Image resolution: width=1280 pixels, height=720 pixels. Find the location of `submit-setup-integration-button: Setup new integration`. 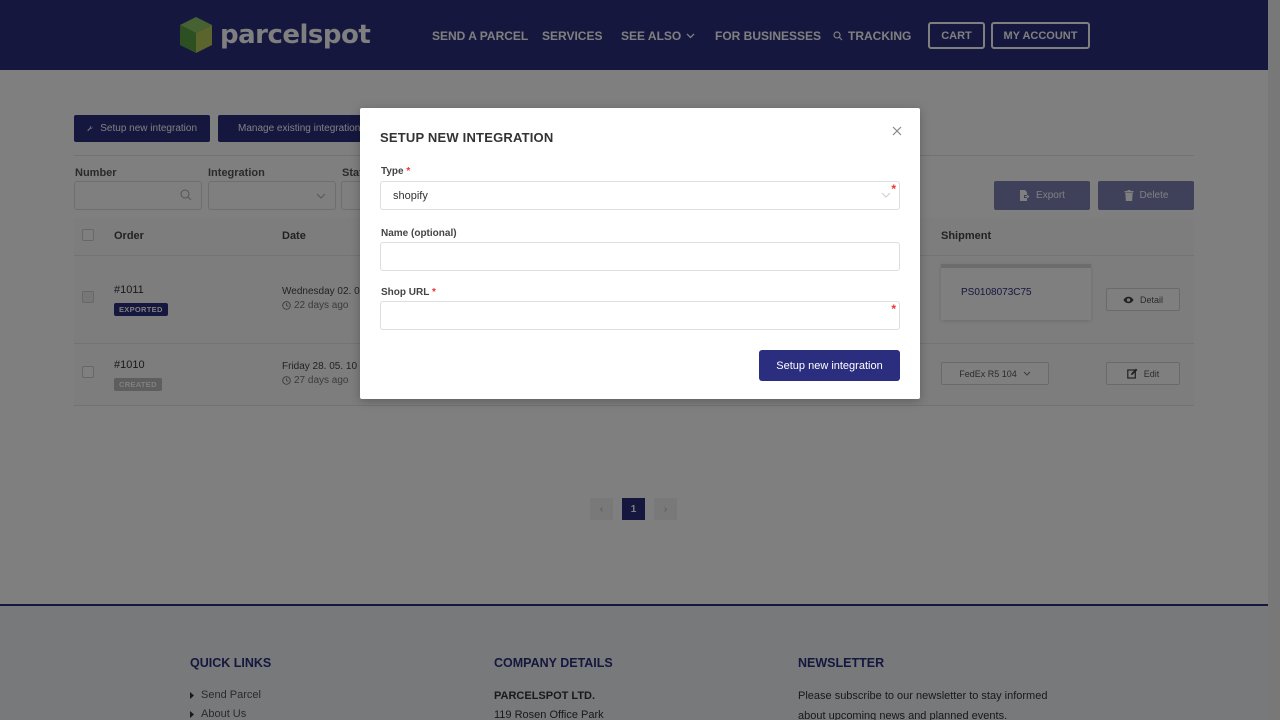

submit-setup-integration-button: Setup new integration is located at coordinates (829, 365).